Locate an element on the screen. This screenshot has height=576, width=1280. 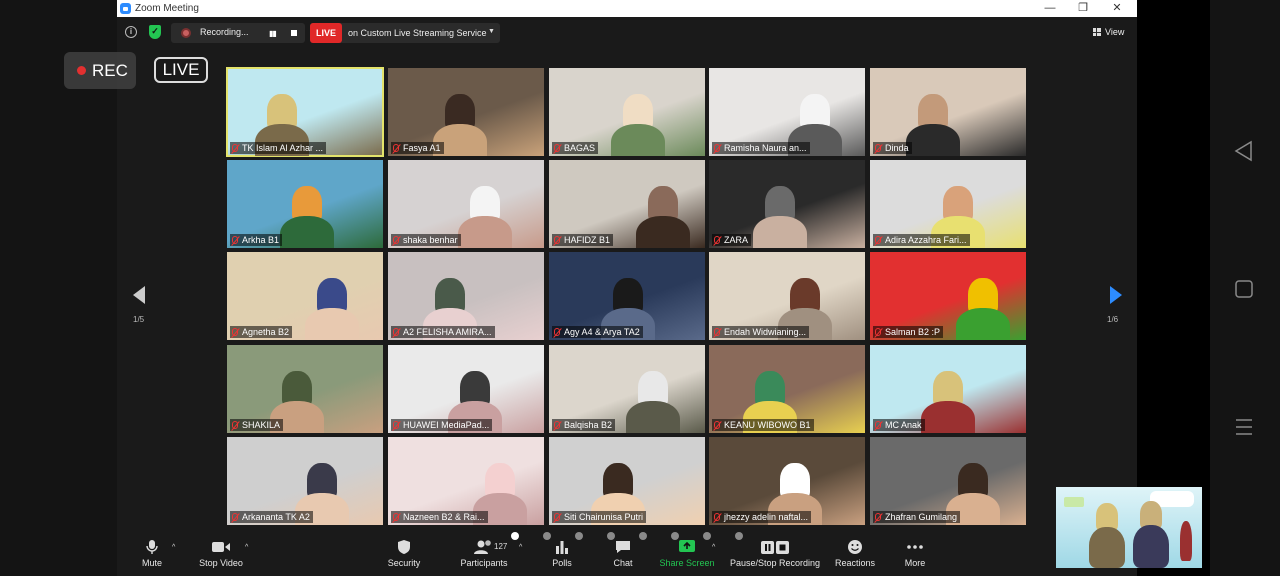
participant-video-tile: BAGAS is located at coordinates (627, 112).